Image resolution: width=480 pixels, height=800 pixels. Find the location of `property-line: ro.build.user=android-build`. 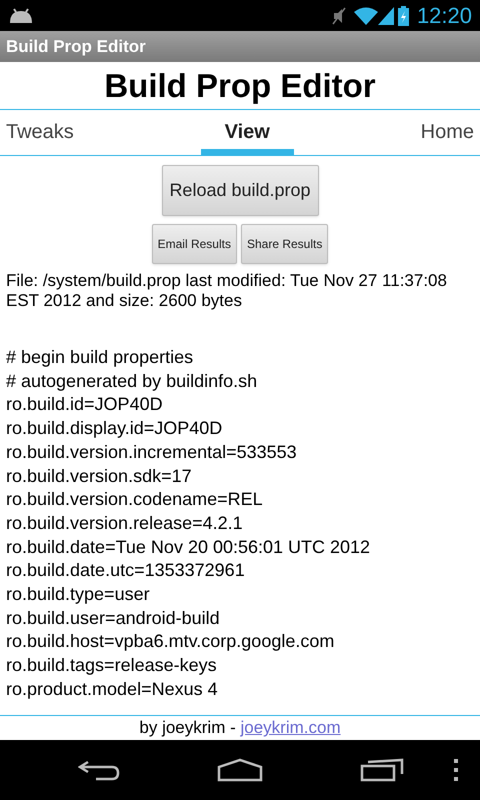

property-line: ro.build.user=android-build is located at coordinates (113, 618).